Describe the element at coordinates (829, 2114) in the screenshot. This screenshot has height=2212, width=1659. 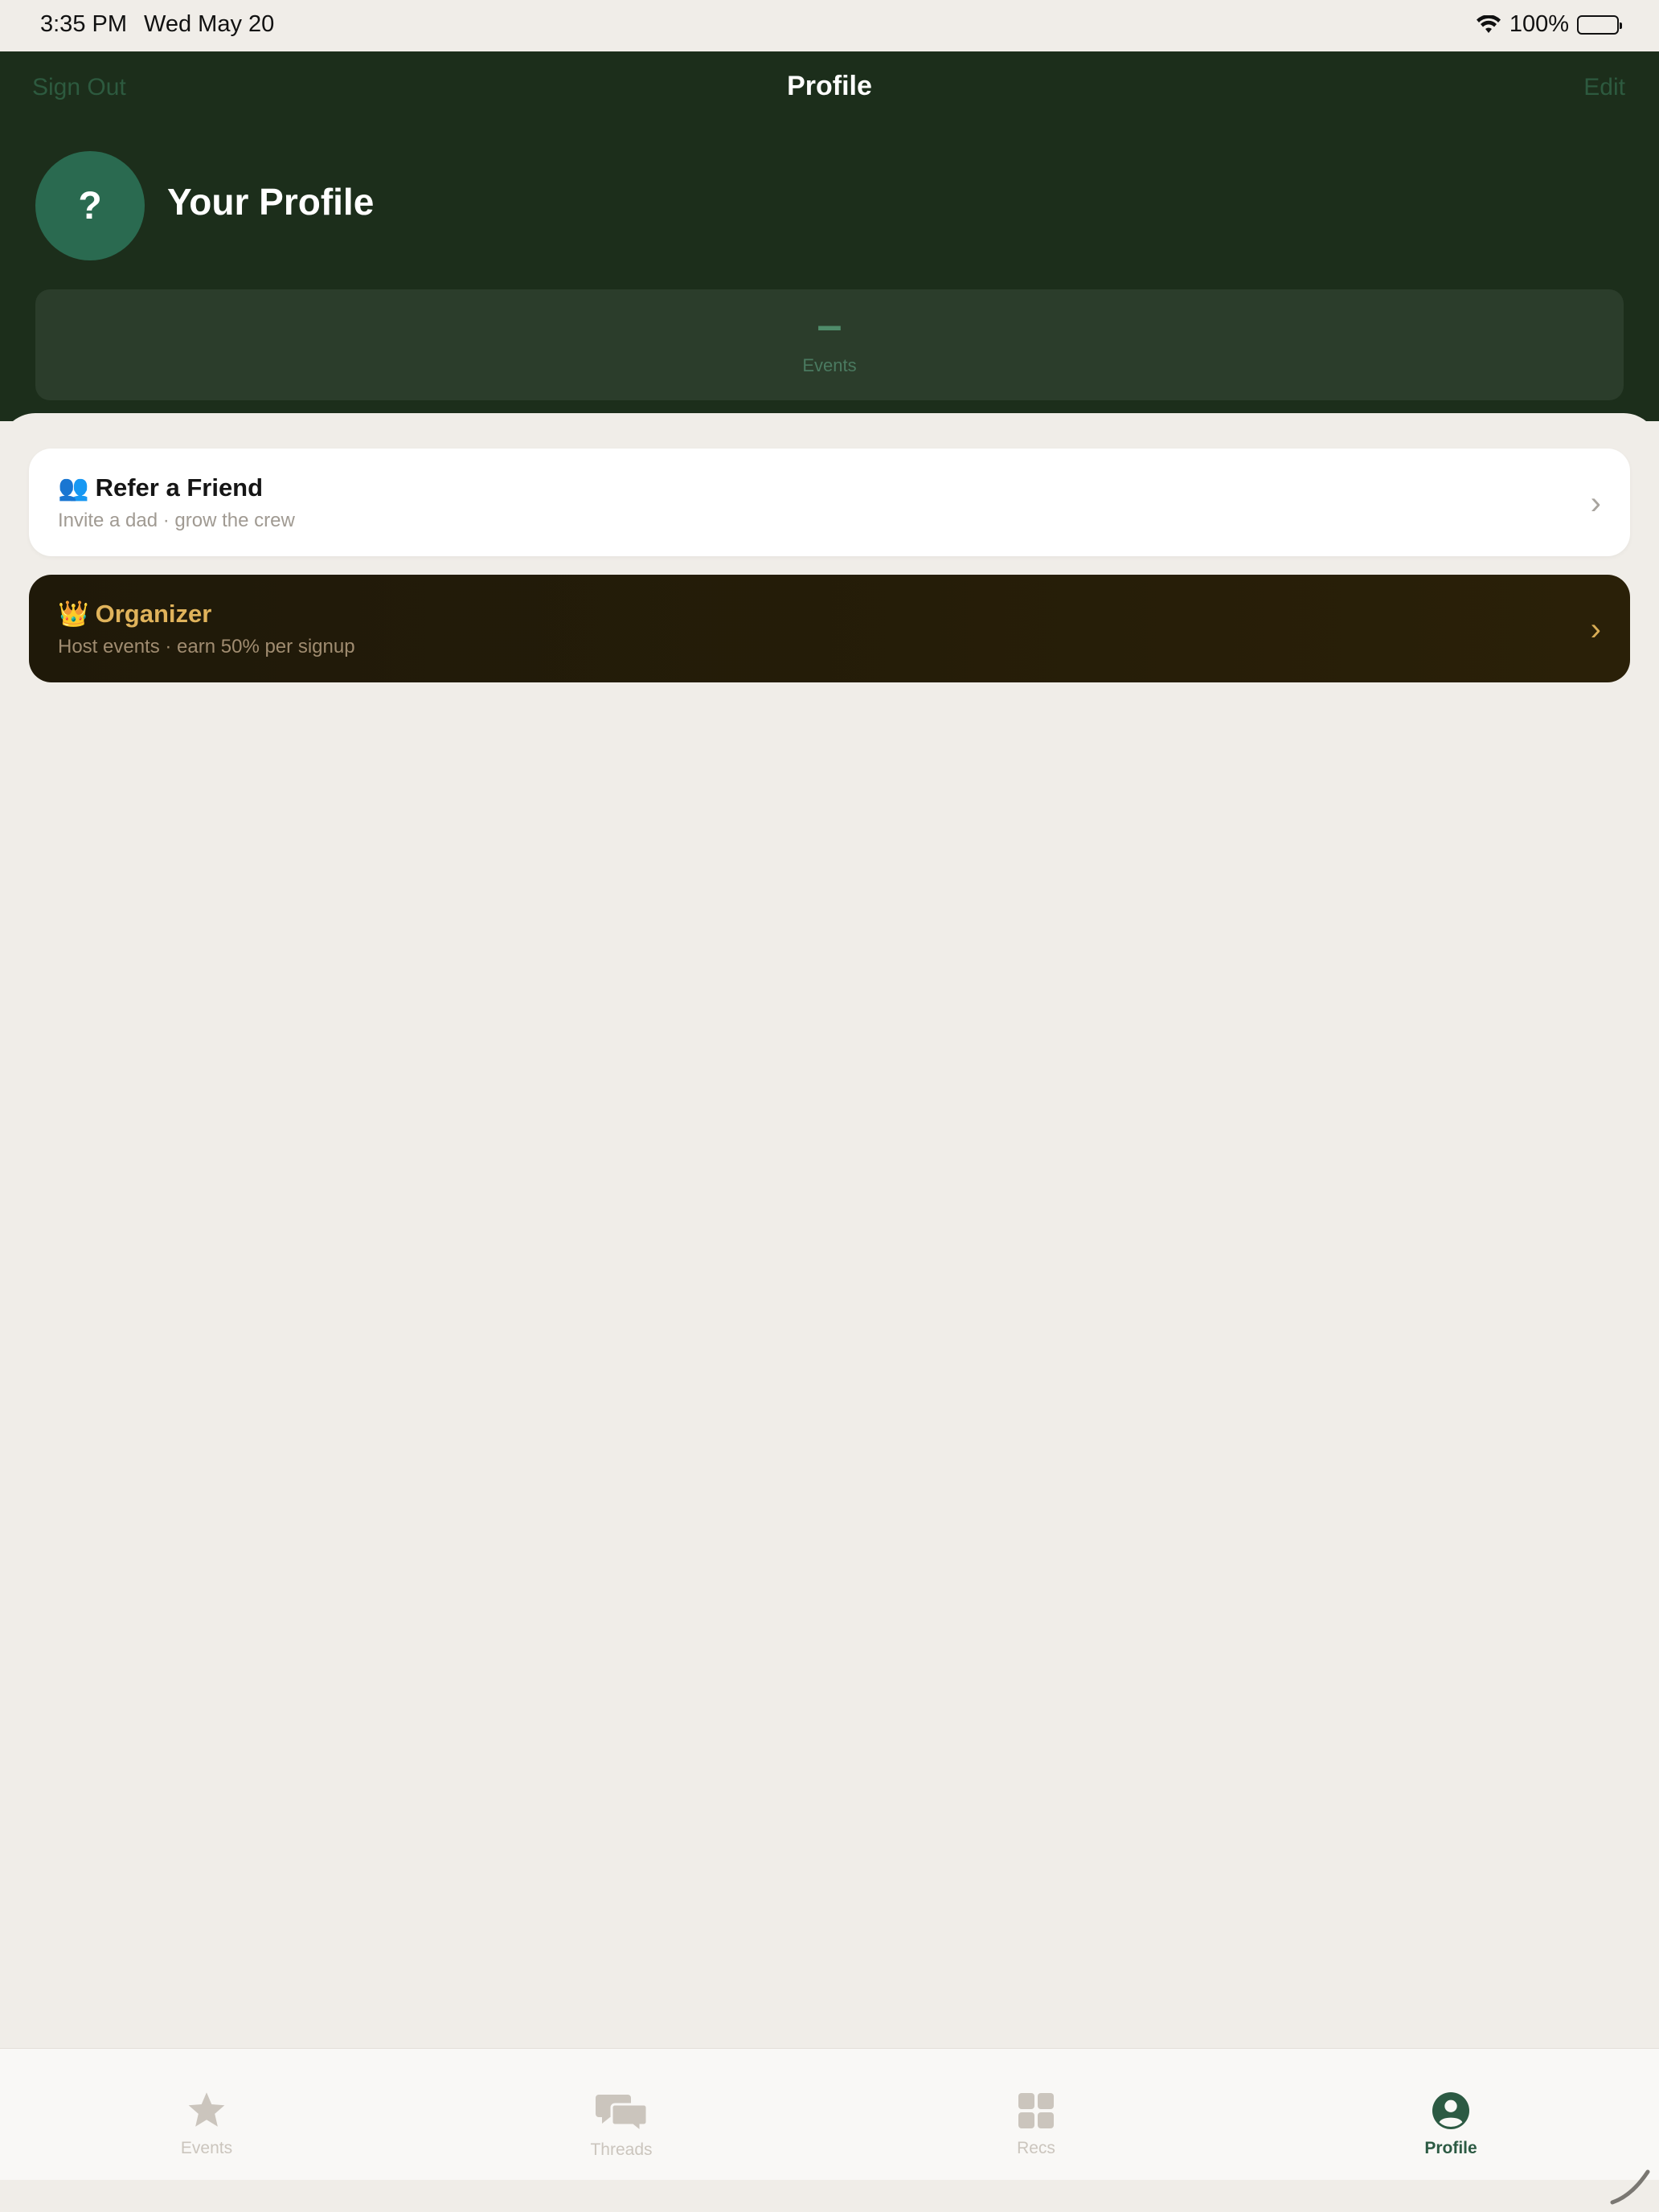
I see `tab-bar: Events Threads Recs Profile` at that location.